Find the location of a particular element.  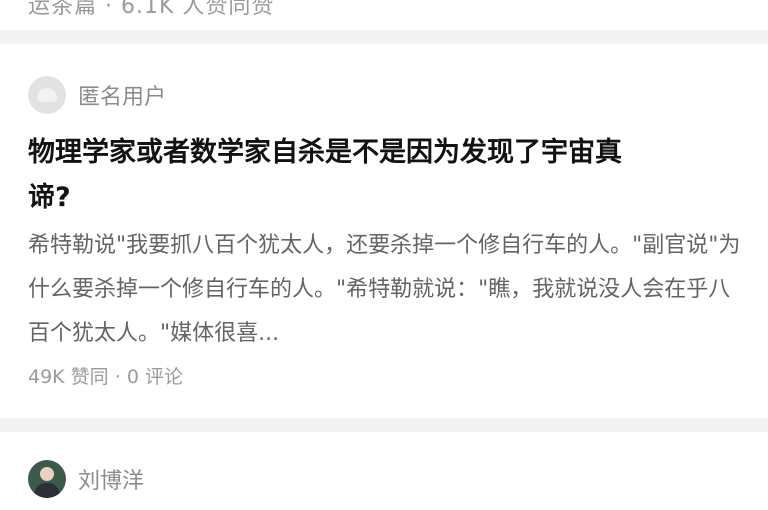

answer-stats: 49K 赞同 · 0 评论 is located at coordinates (105, 375).